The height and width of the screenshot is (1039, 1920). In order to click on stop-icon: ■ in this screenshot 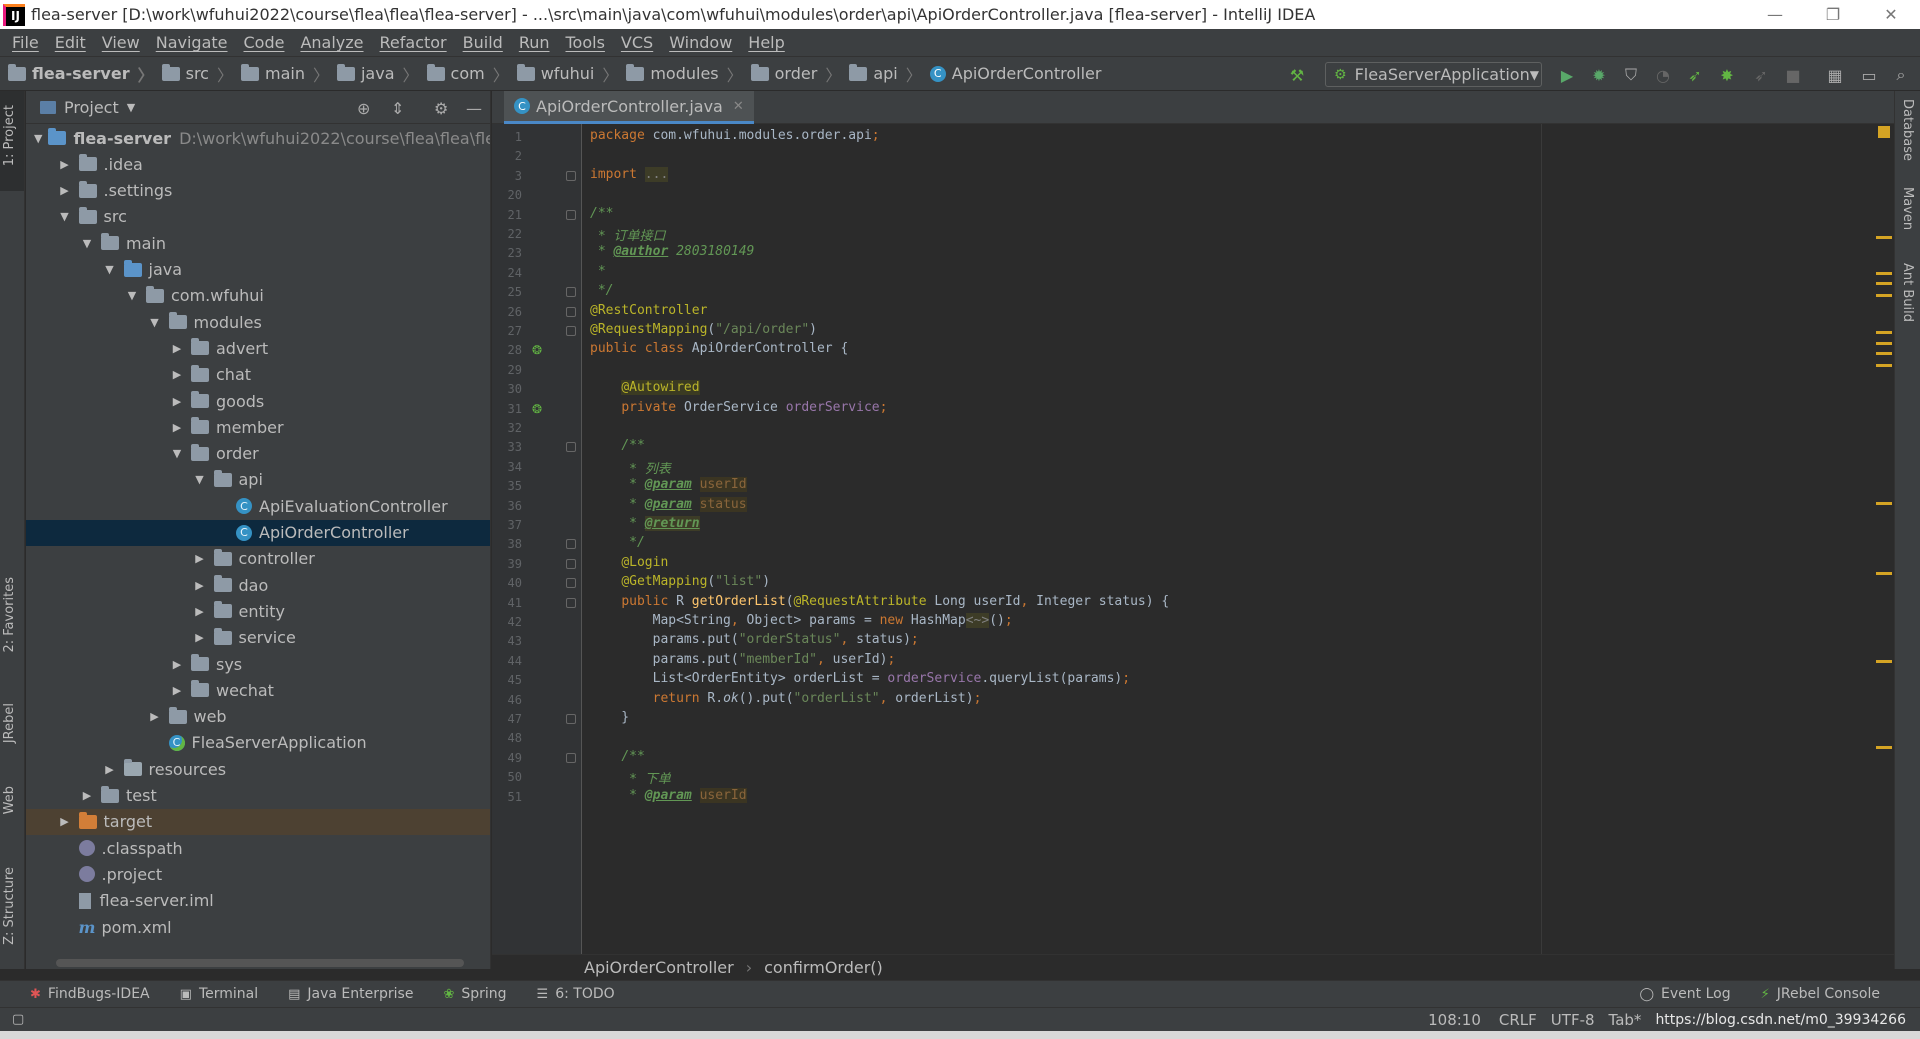, I will do `click(1793, 75)`.